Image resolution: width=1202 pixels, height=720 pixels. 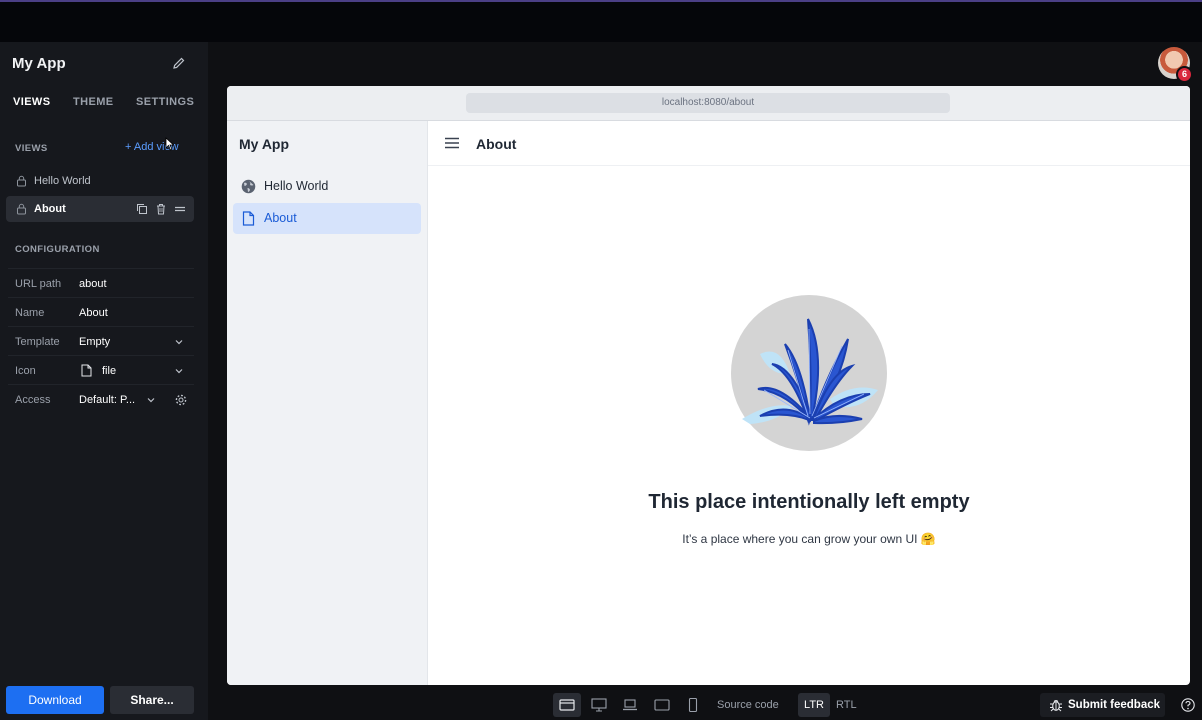 I want to click on submit-feedback-button: Submit feedback, so click(x=1102, y=705).